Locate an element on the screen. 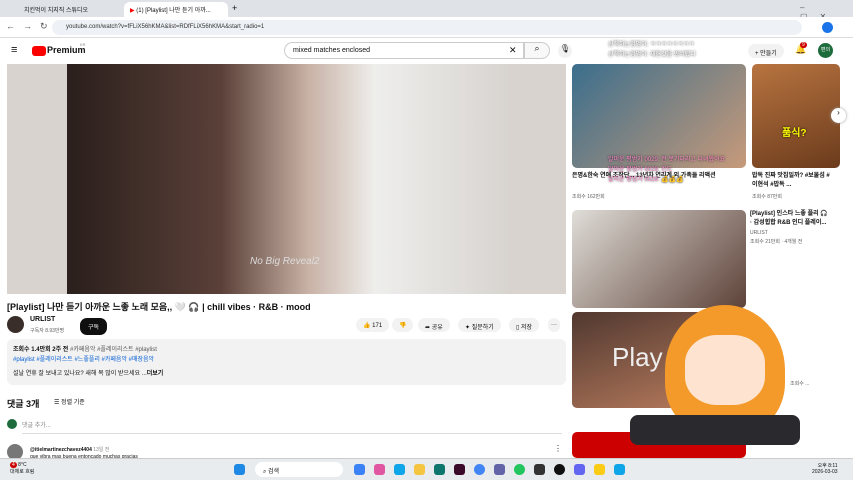  logo-country: KR is located at coordinates (83, 44).